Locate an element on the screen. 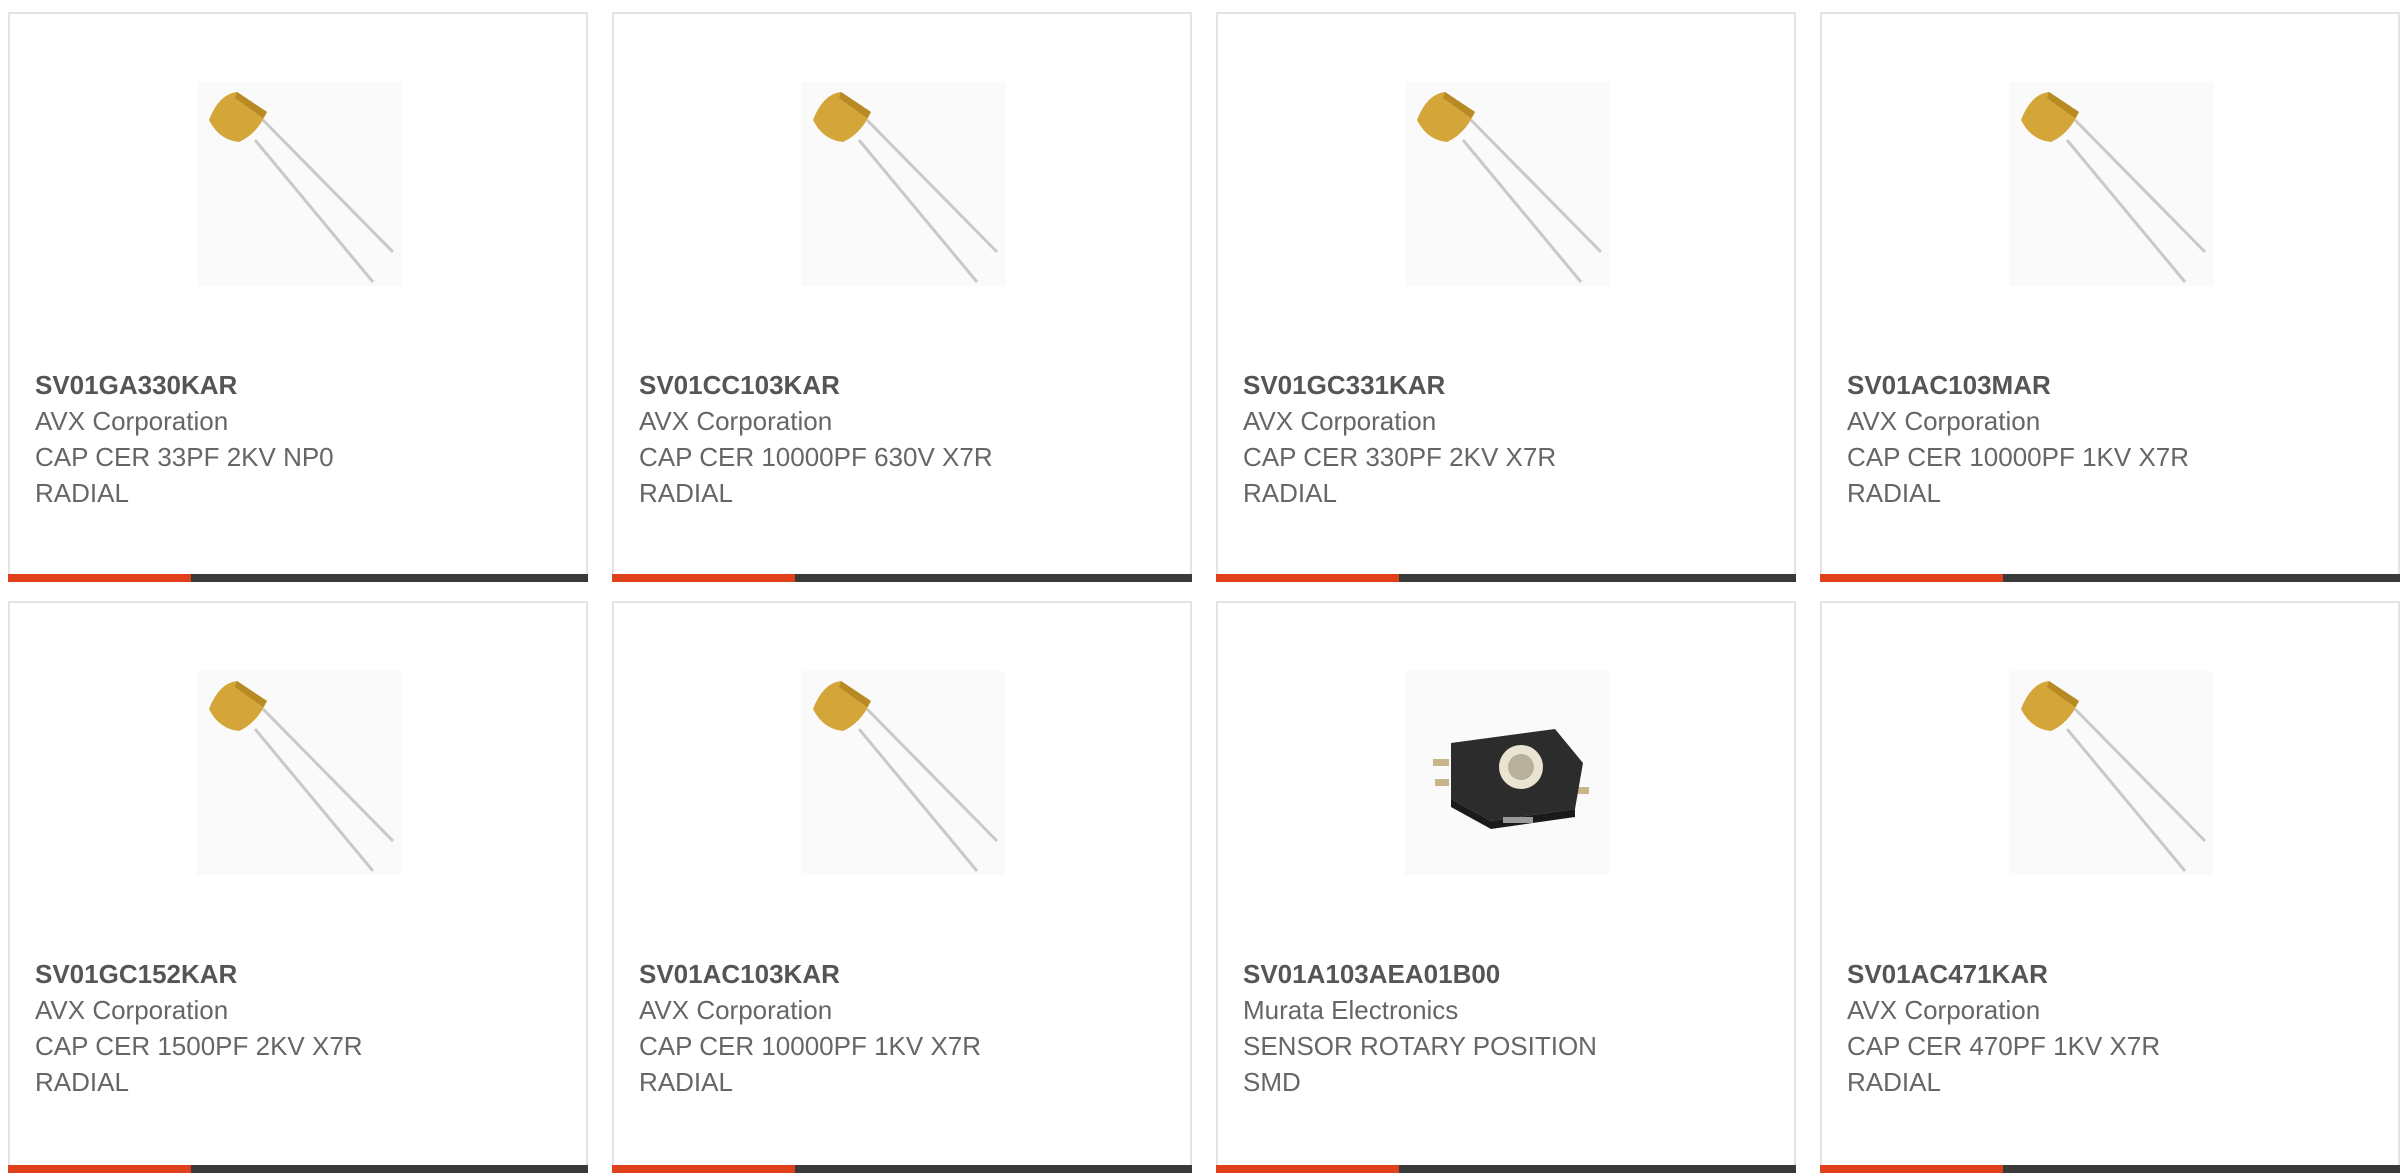 The width and height of the screenshot is (2400, 1173). part-number-link: SV01AC471KAR is located at coordinates (2107, 974).